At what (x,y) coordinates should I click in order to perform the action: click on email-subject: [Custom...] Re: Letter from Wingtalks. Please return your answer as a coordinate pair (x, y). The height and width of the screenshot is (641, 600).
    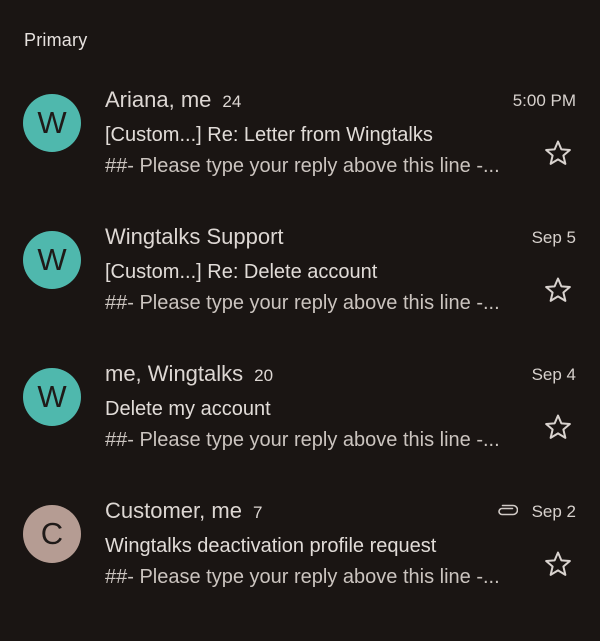
    Looking at the image, I should click on (269, 135).